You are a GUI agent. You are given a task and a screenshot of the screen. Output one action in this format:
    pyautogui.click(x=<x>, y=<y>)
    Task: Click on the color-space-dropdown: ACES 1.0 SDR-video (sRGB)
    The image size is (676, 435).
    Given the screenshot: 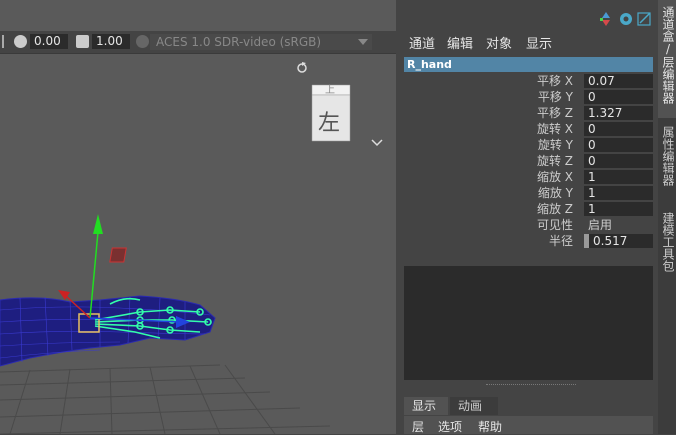 What is the action you would take?
    pyautogui.click(x=261, y=42)
    